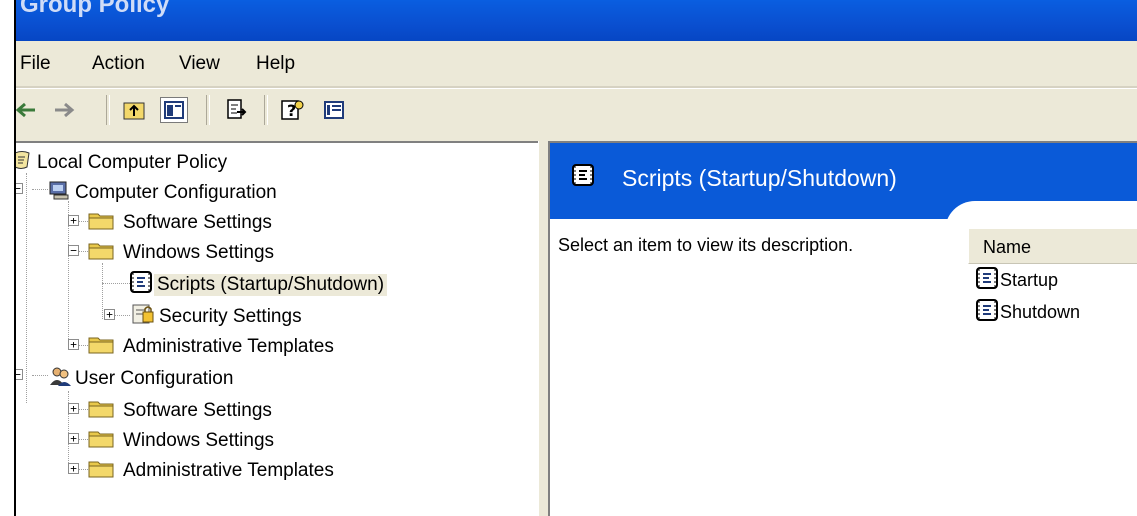 This screenshot has height=516, width=1137. What do you see at coordinates (576, 64) in the screenshot?
I see `menu-bar: File Action View Help` at bounding box center [576, 64].